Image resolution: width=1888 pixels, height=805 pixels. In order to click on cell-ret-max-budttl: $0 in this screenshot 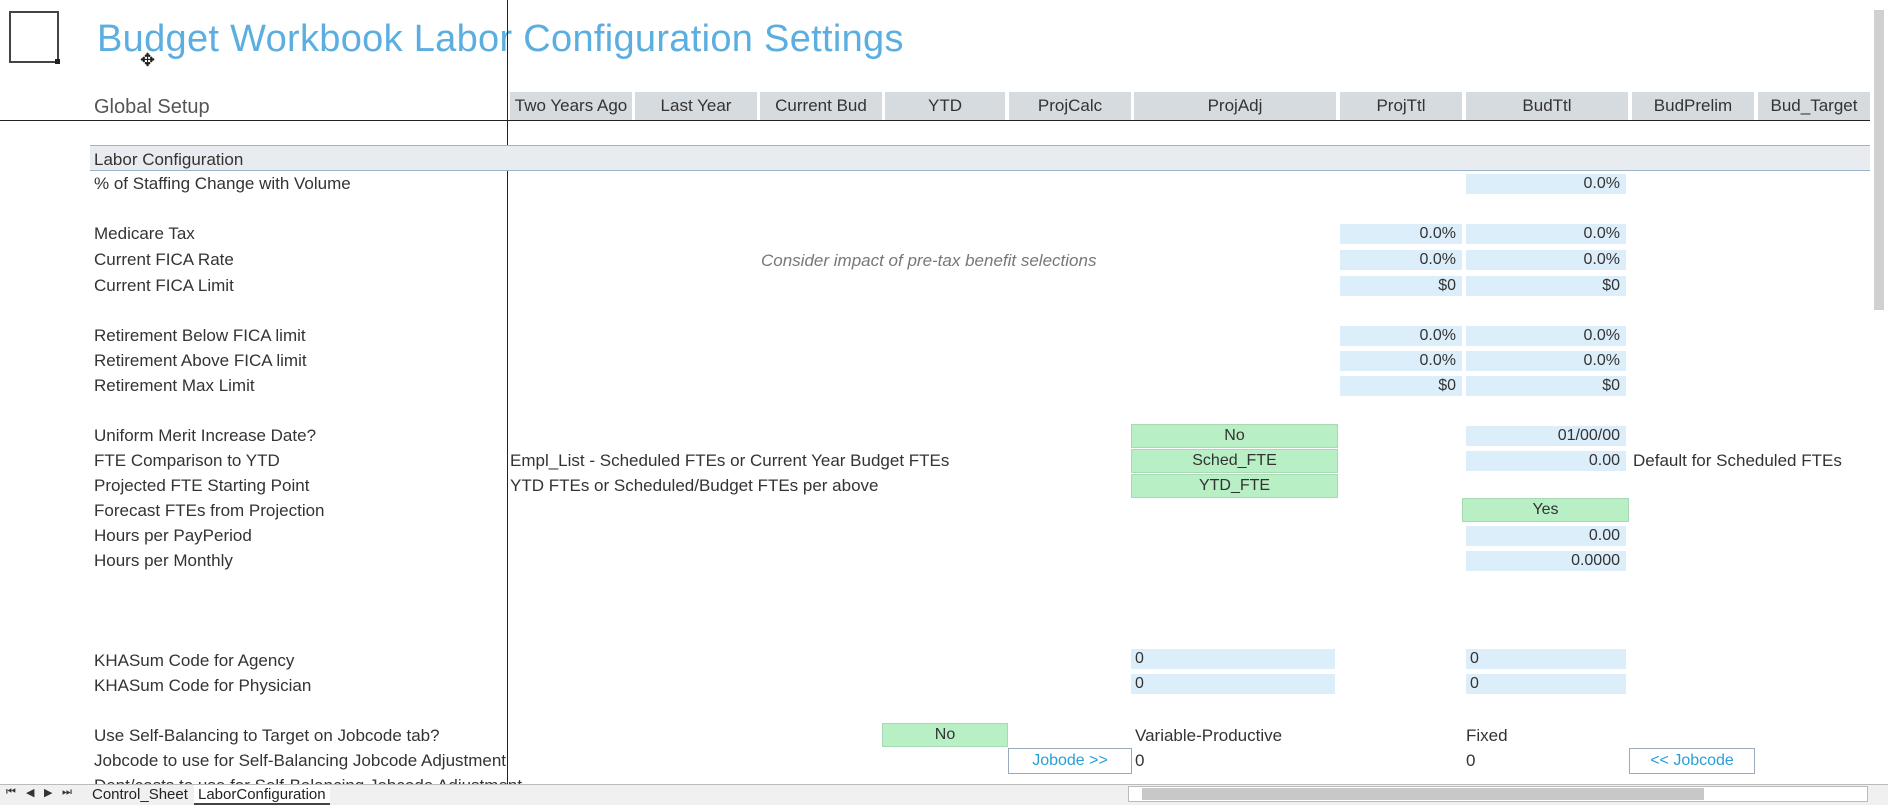, I will do `click(1546, 386)`.